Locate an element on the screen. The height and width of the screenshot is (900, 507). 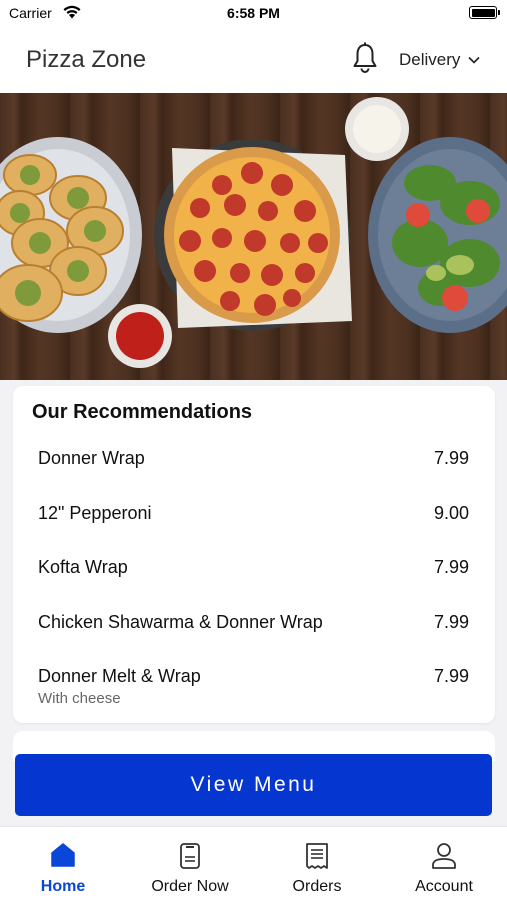
tab-order-now: Order Now is located at coordinates (190, 863).